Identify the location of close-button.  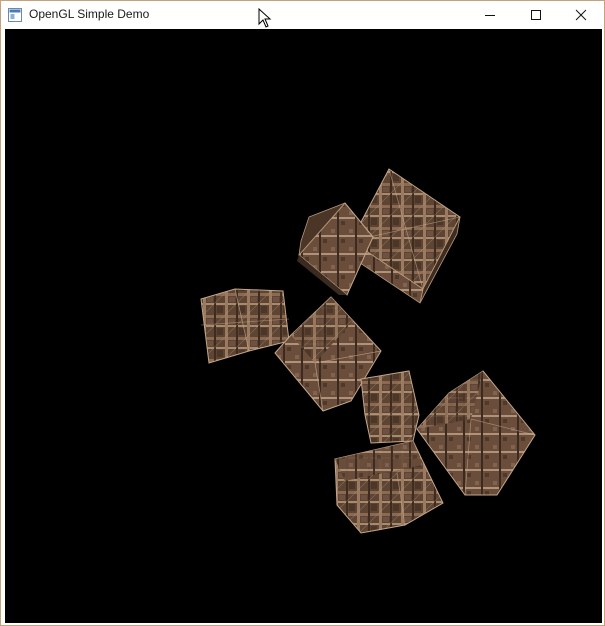
(581, 15).